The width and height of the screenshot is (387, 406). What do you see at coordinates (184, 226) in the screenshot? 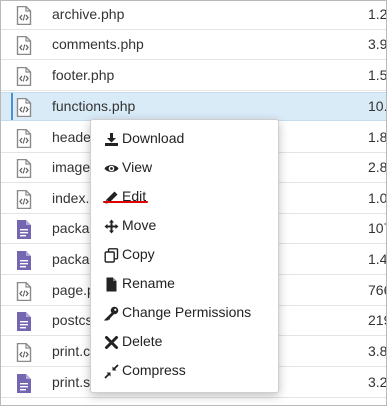
I see `menu-item-move: Move` at bounding box center [184, 226].